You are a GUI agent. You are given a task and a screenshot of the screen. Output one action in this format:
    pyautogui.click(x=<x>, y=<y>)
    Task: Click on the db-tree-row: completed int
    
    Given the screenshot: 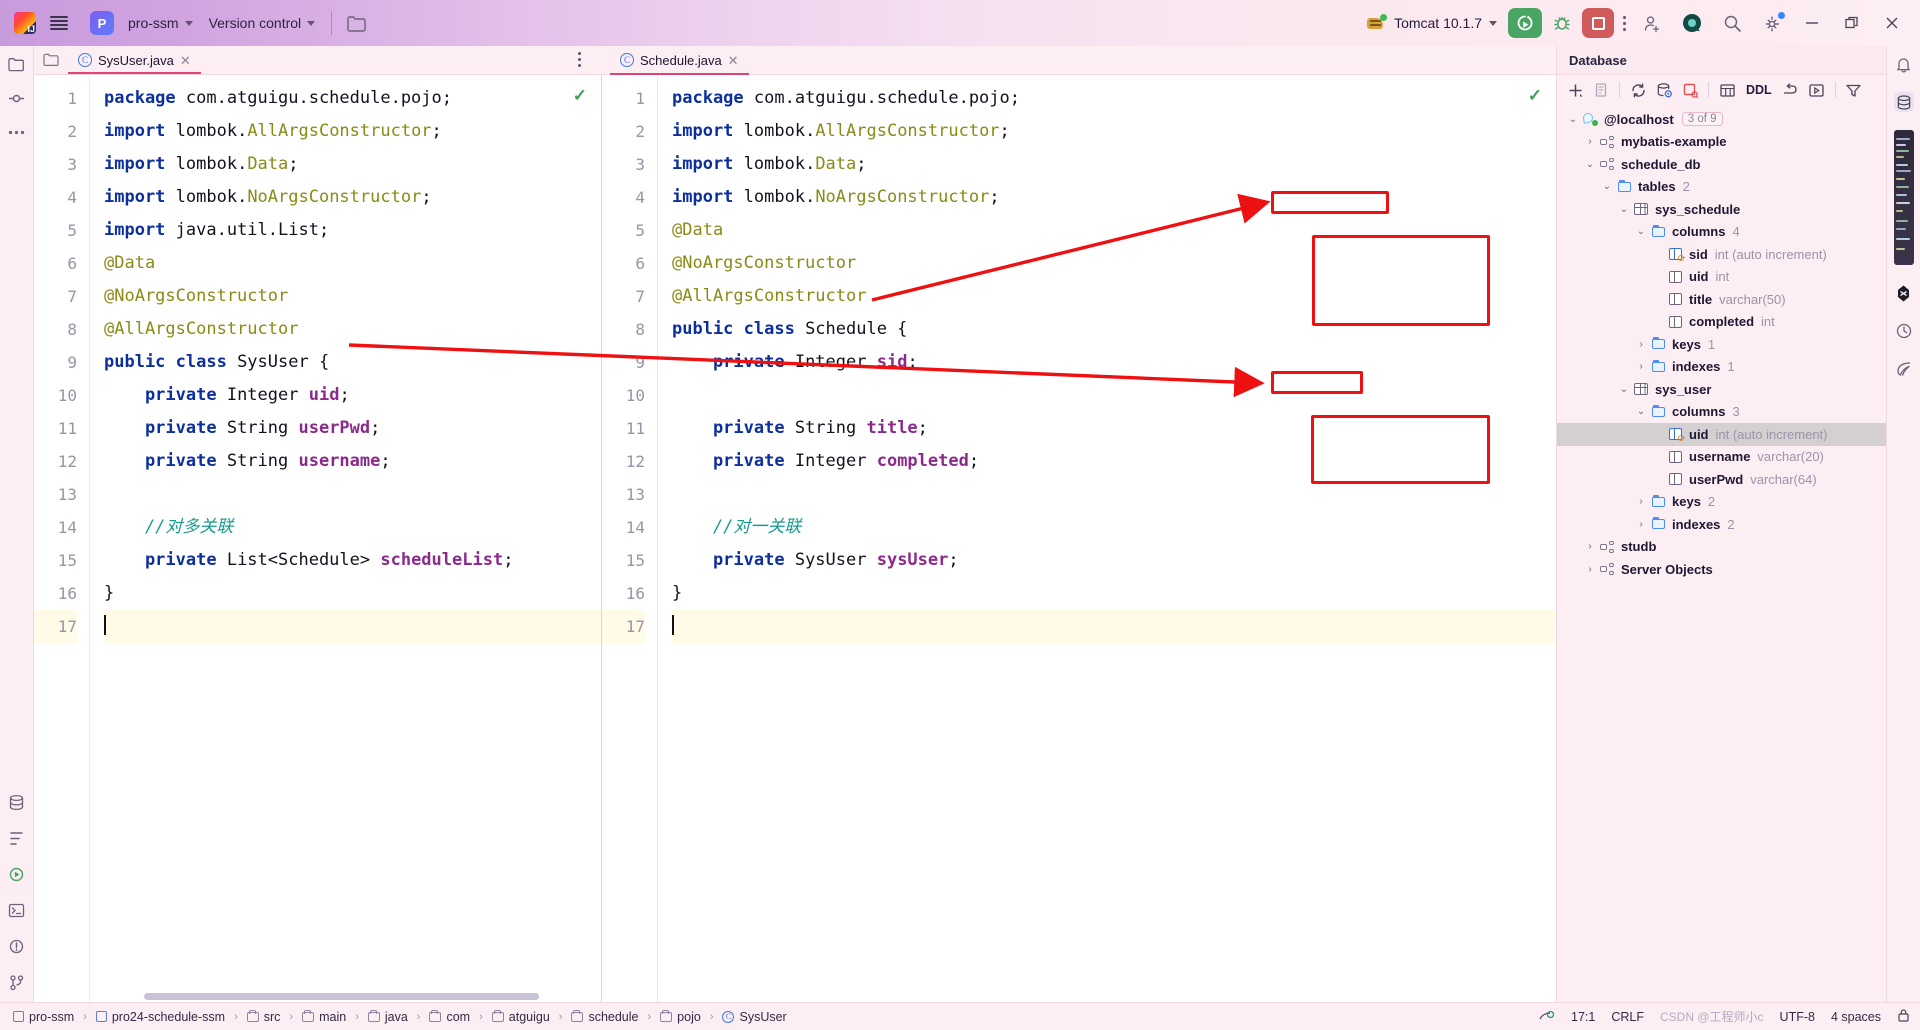 What is the action you would take?
    pyautogui.click(x=1721, y=322)
    